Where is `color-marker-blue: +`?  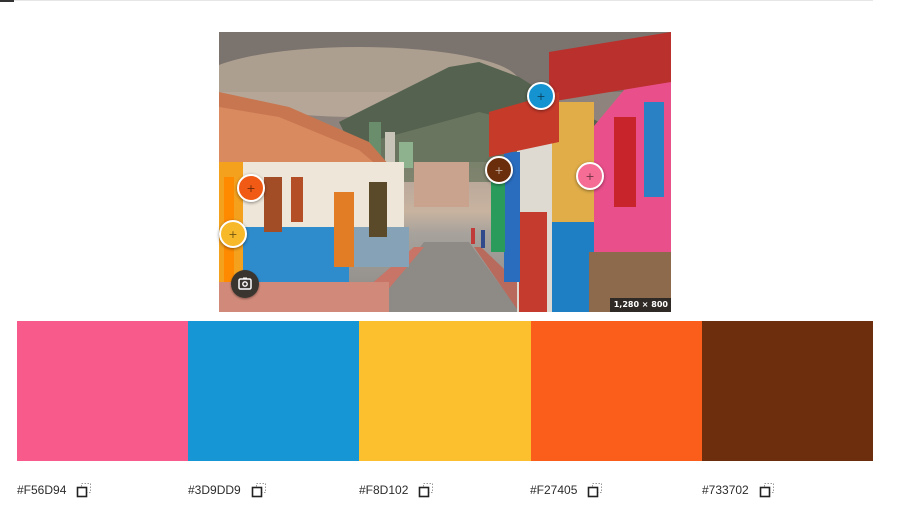
color-marker-blue: + is located at coordinates (541, 96).